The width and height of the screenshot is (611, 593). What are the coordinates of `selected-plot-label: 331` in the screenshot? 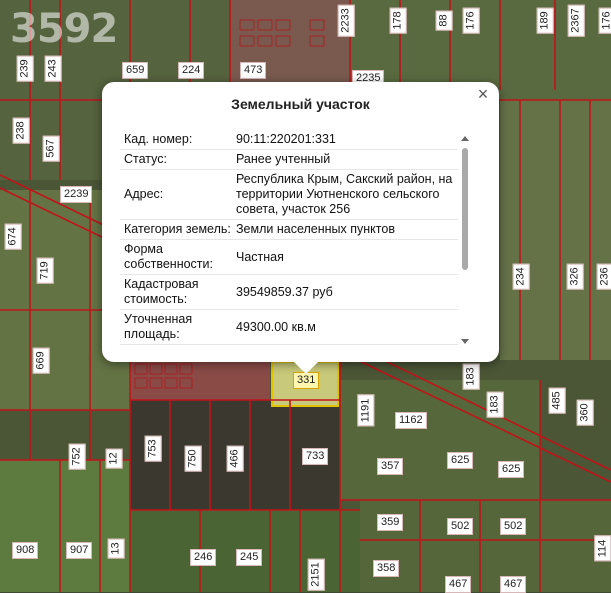 It's located at (306, 380).